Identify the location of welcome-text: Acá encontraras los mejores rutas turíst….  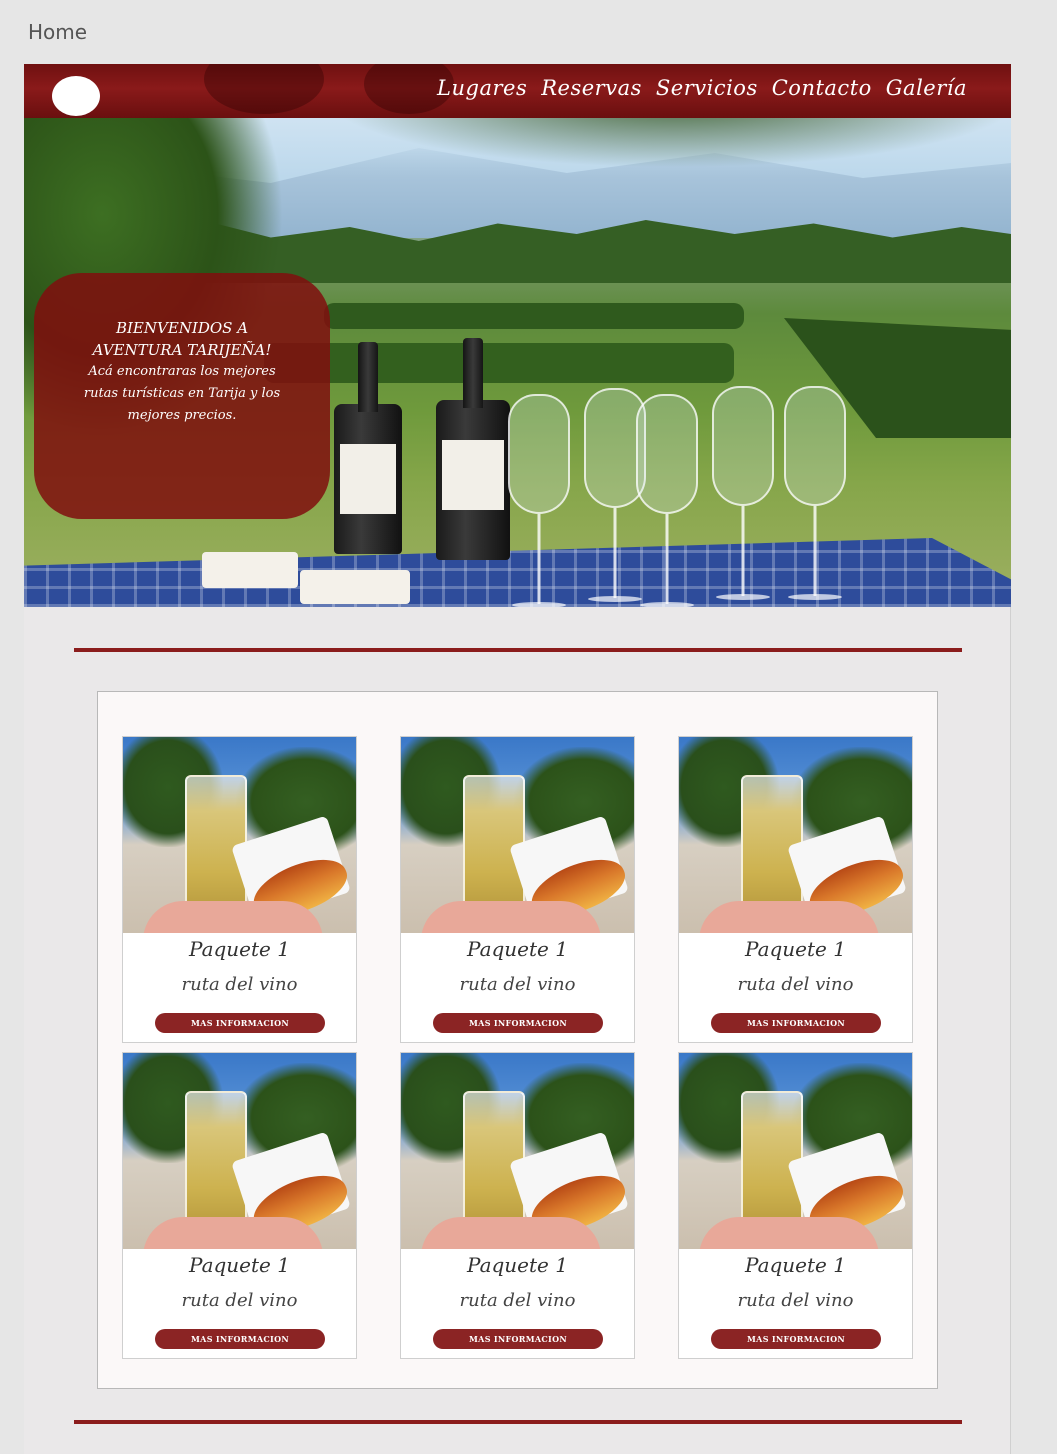
(182, 393).